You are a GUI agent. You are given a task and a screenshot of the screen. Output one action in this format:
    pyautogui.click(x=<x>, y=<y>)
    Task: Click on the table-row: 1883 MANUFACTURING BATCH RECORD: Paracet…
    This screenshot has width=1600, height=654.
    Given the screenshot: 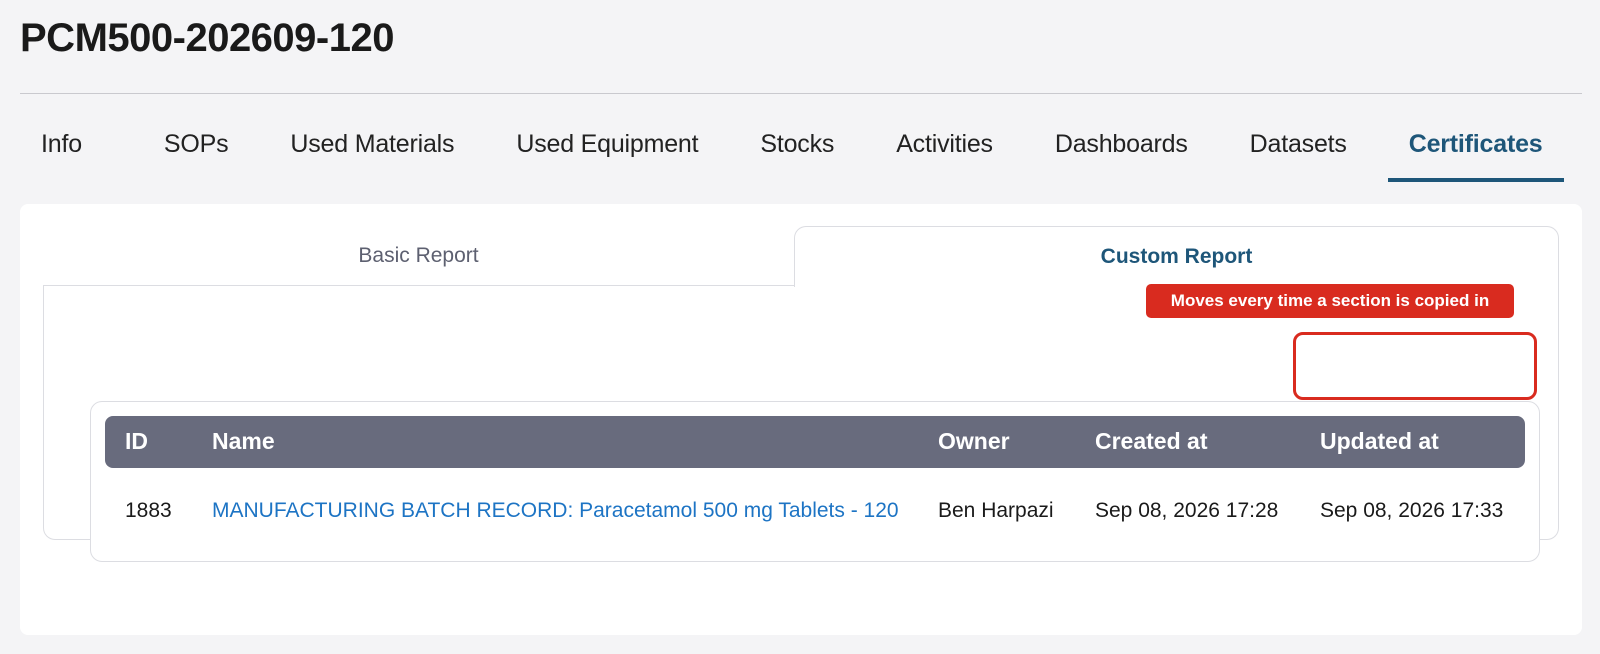 What is the action you would take?
    pyautogui.click(x=815, y=510)
    